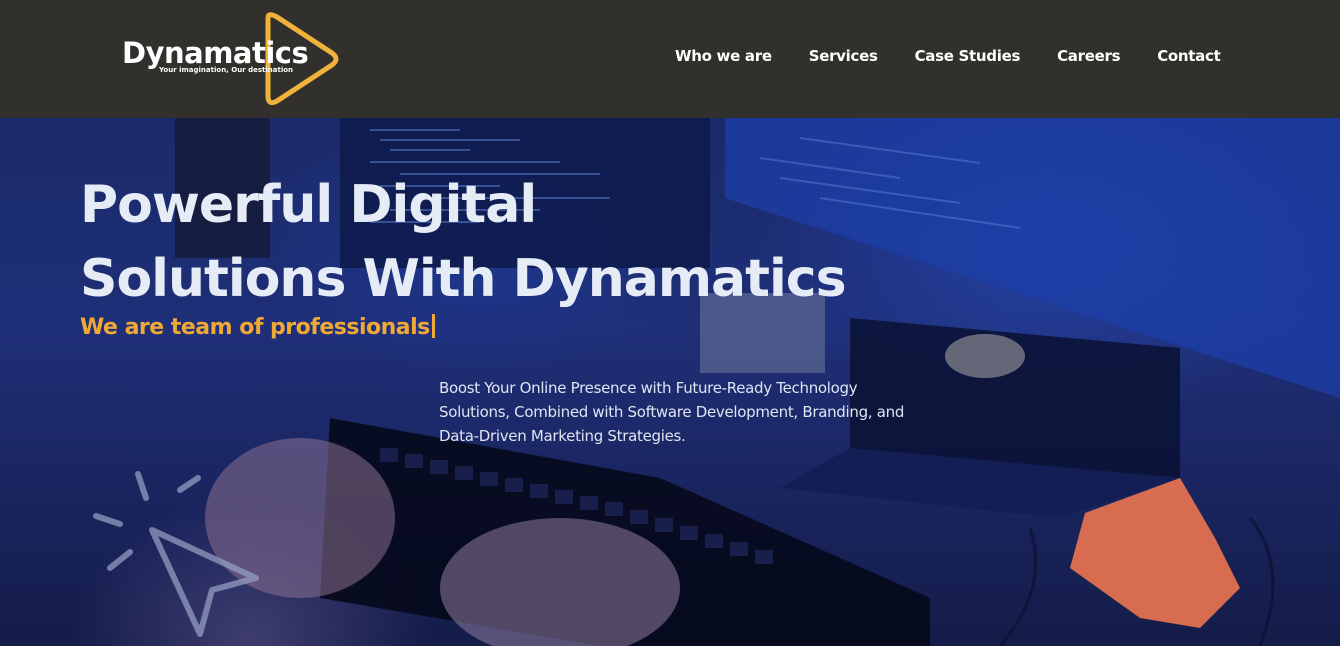 This screenshot has width=1340, height=646. I want to click on logo-wordmark: Dynamatics, so click(215, 53).